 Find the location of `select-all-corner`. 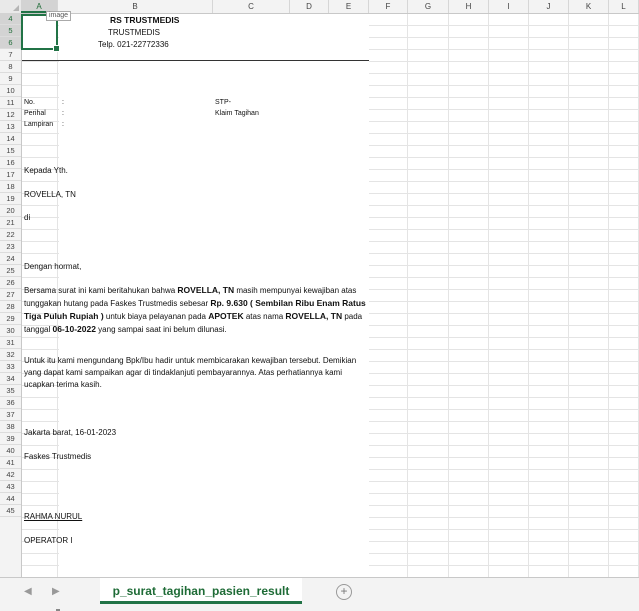

select-all-corner is located at coordinates (11, 6).